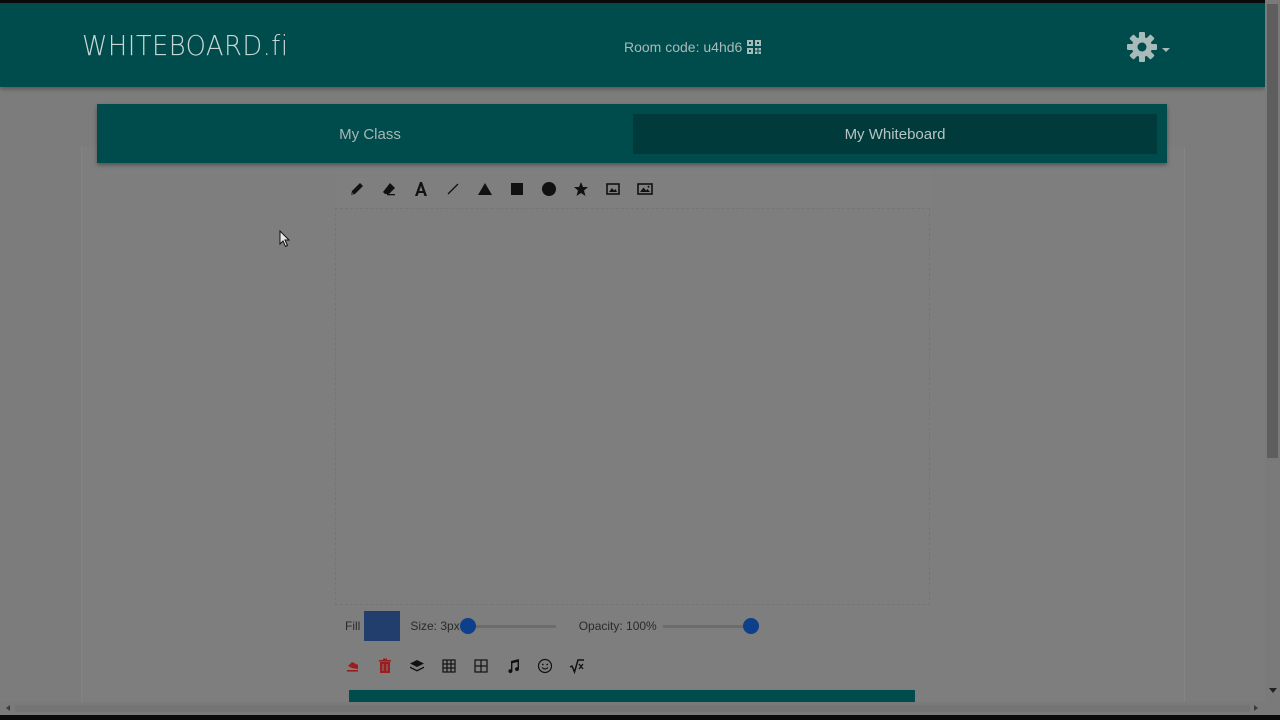 The image size is (1280, 720). I want to click on brush-settings: Fill Size: 3px Opacity: 100%, so click(632, 626).